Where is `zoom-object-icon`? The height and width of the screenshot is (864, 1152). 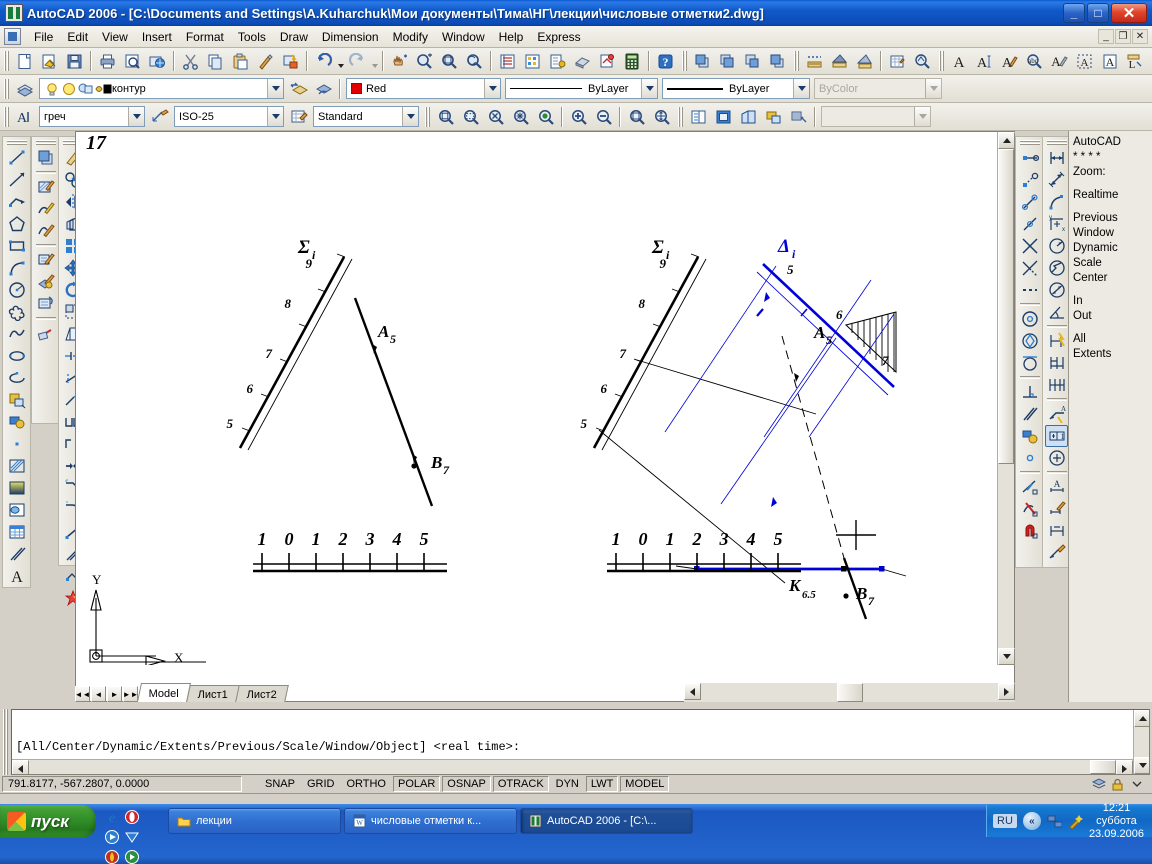
zoom-object-icon is located at coordinates (545, 117).